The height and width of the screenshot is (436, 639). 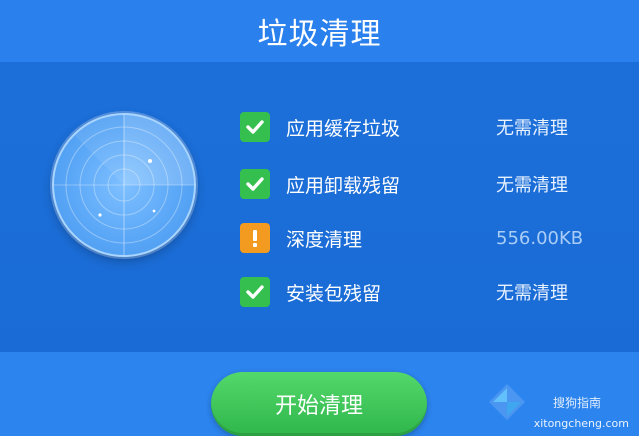 I want to click on item-status: 556.00KB, so click(x=540, y=238).